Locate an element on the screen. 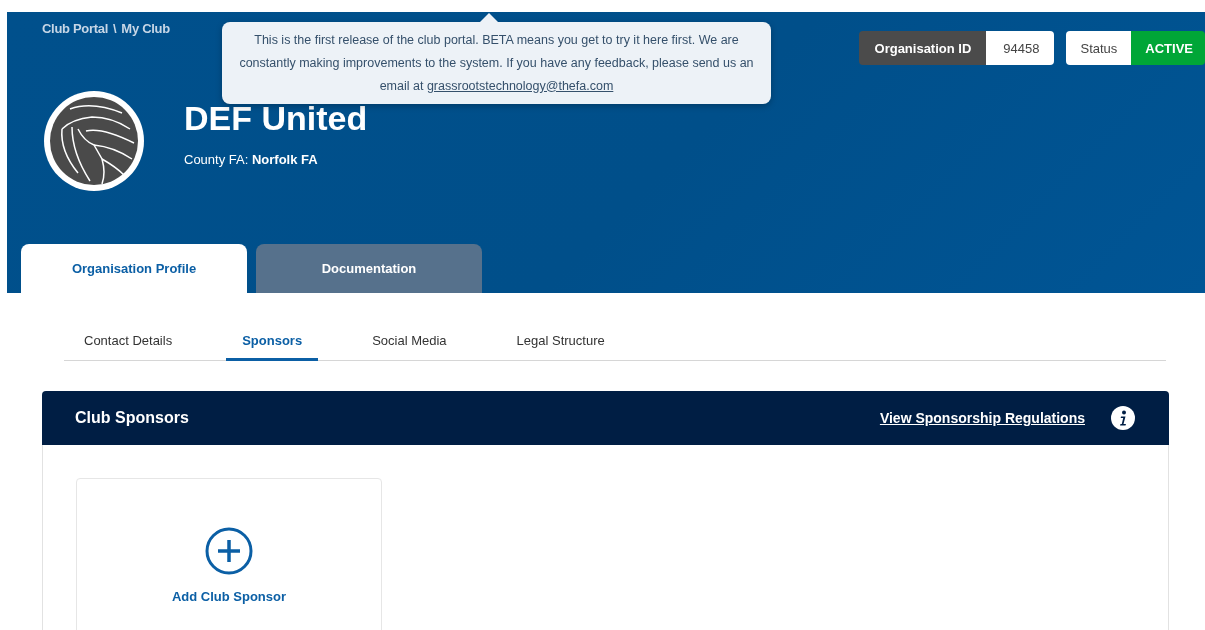 The image size is (1205, 630). organisation-id-value: 94458 is located at coordinates (1020, 48).